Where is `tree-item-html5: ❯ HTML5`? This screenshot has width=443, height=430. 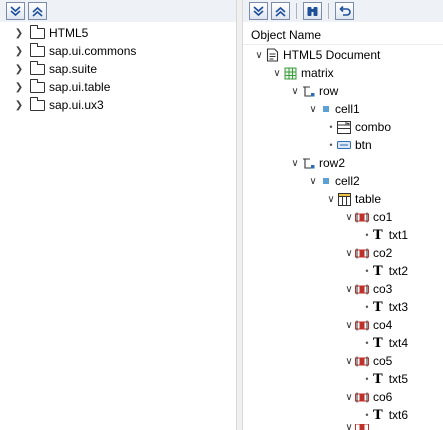
tree-item-html5: ❯ HTML5 is located at coordinates (51, 33).